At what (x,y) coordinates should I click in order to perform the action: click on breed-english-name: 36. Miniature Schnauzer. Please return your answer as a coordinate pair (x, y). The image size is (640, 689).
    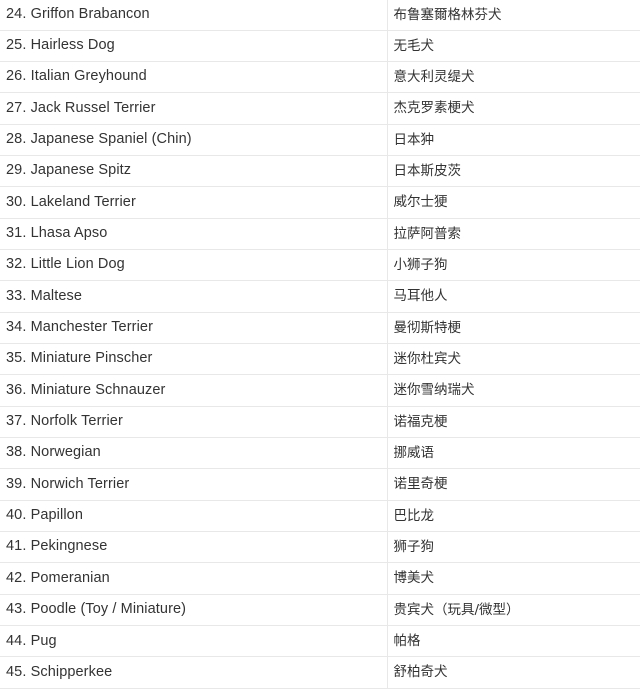
    Looking at the image, I should click on (194, 390).